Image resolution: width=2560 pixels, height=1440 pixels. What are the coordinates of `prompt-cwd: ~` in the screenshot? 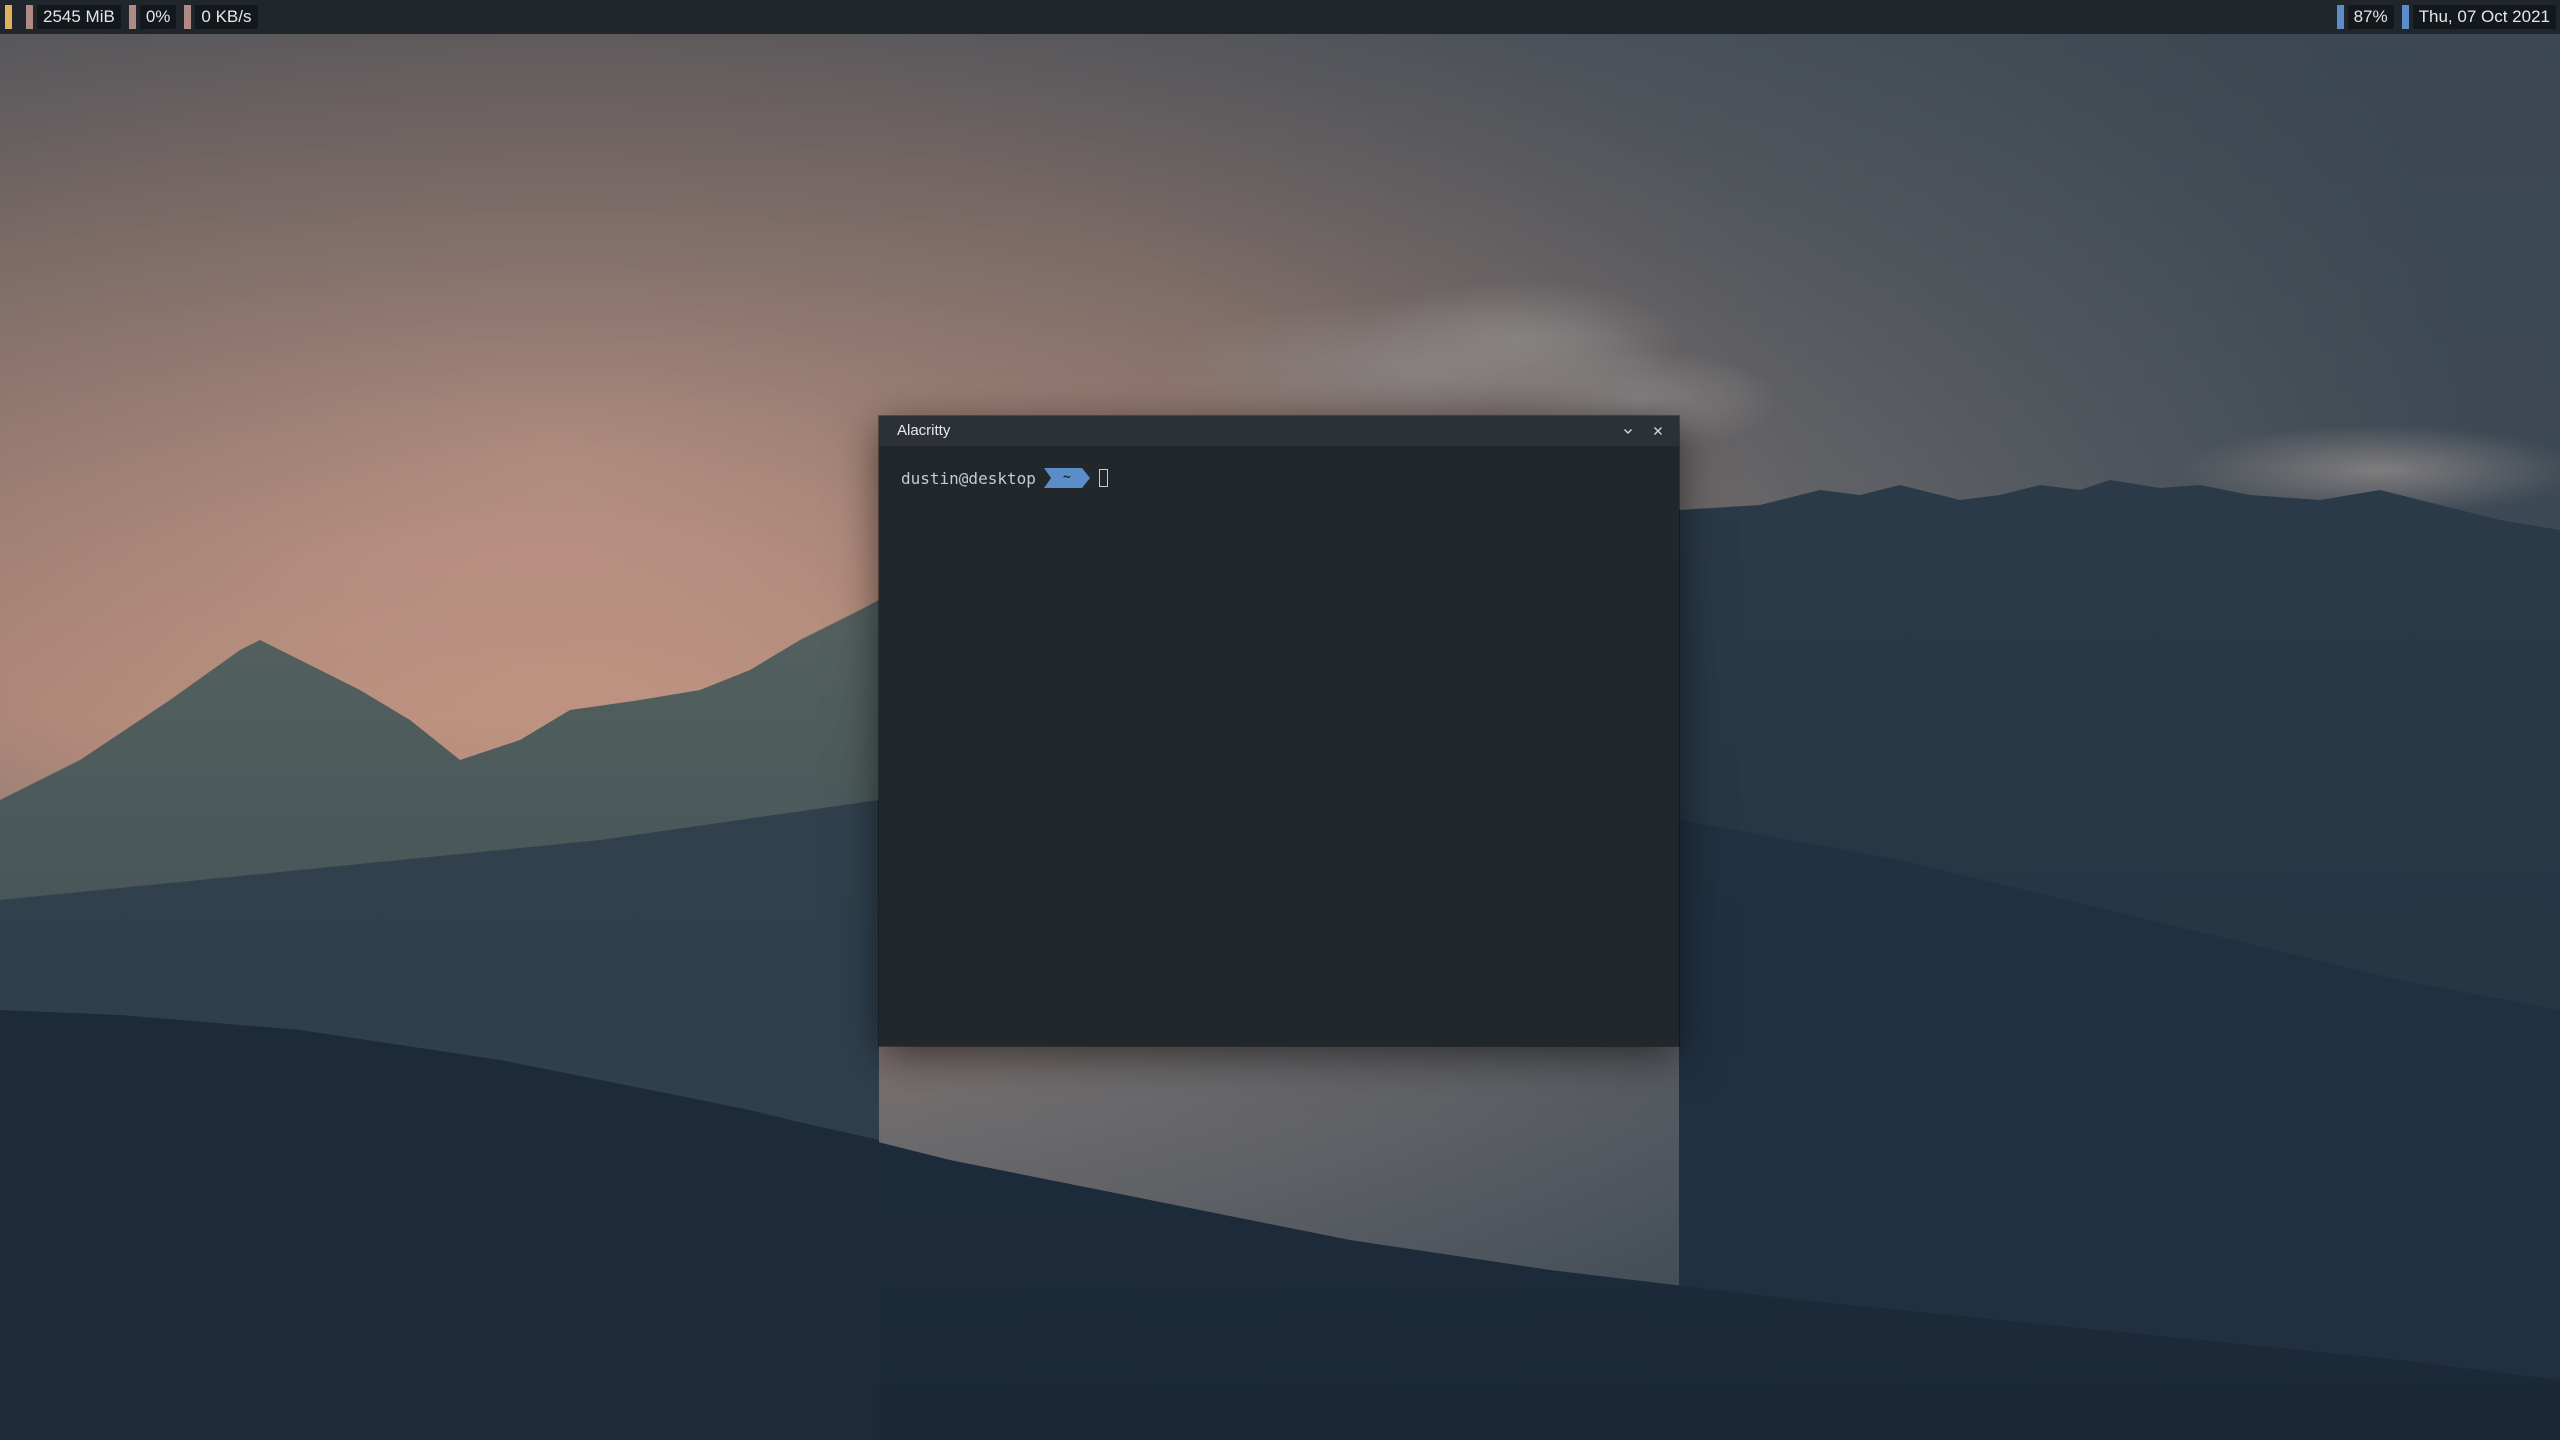 It's located at (1066, 477).